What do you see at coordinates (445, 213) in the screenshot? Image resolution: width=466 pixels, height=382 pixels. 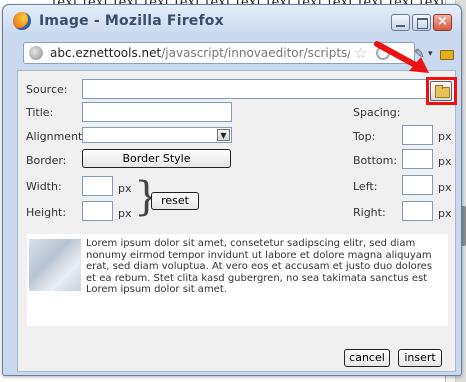 I see `right-px-unit: px` at bounding box center [445, 213].